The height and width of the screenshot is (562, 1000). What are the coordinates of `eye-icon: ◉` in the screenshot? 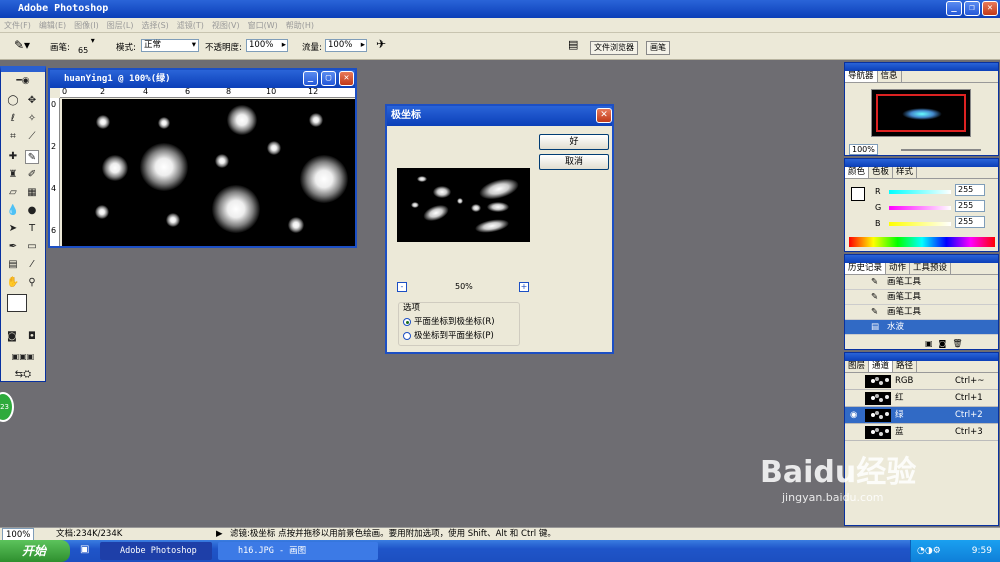 It's located at (853, 415).